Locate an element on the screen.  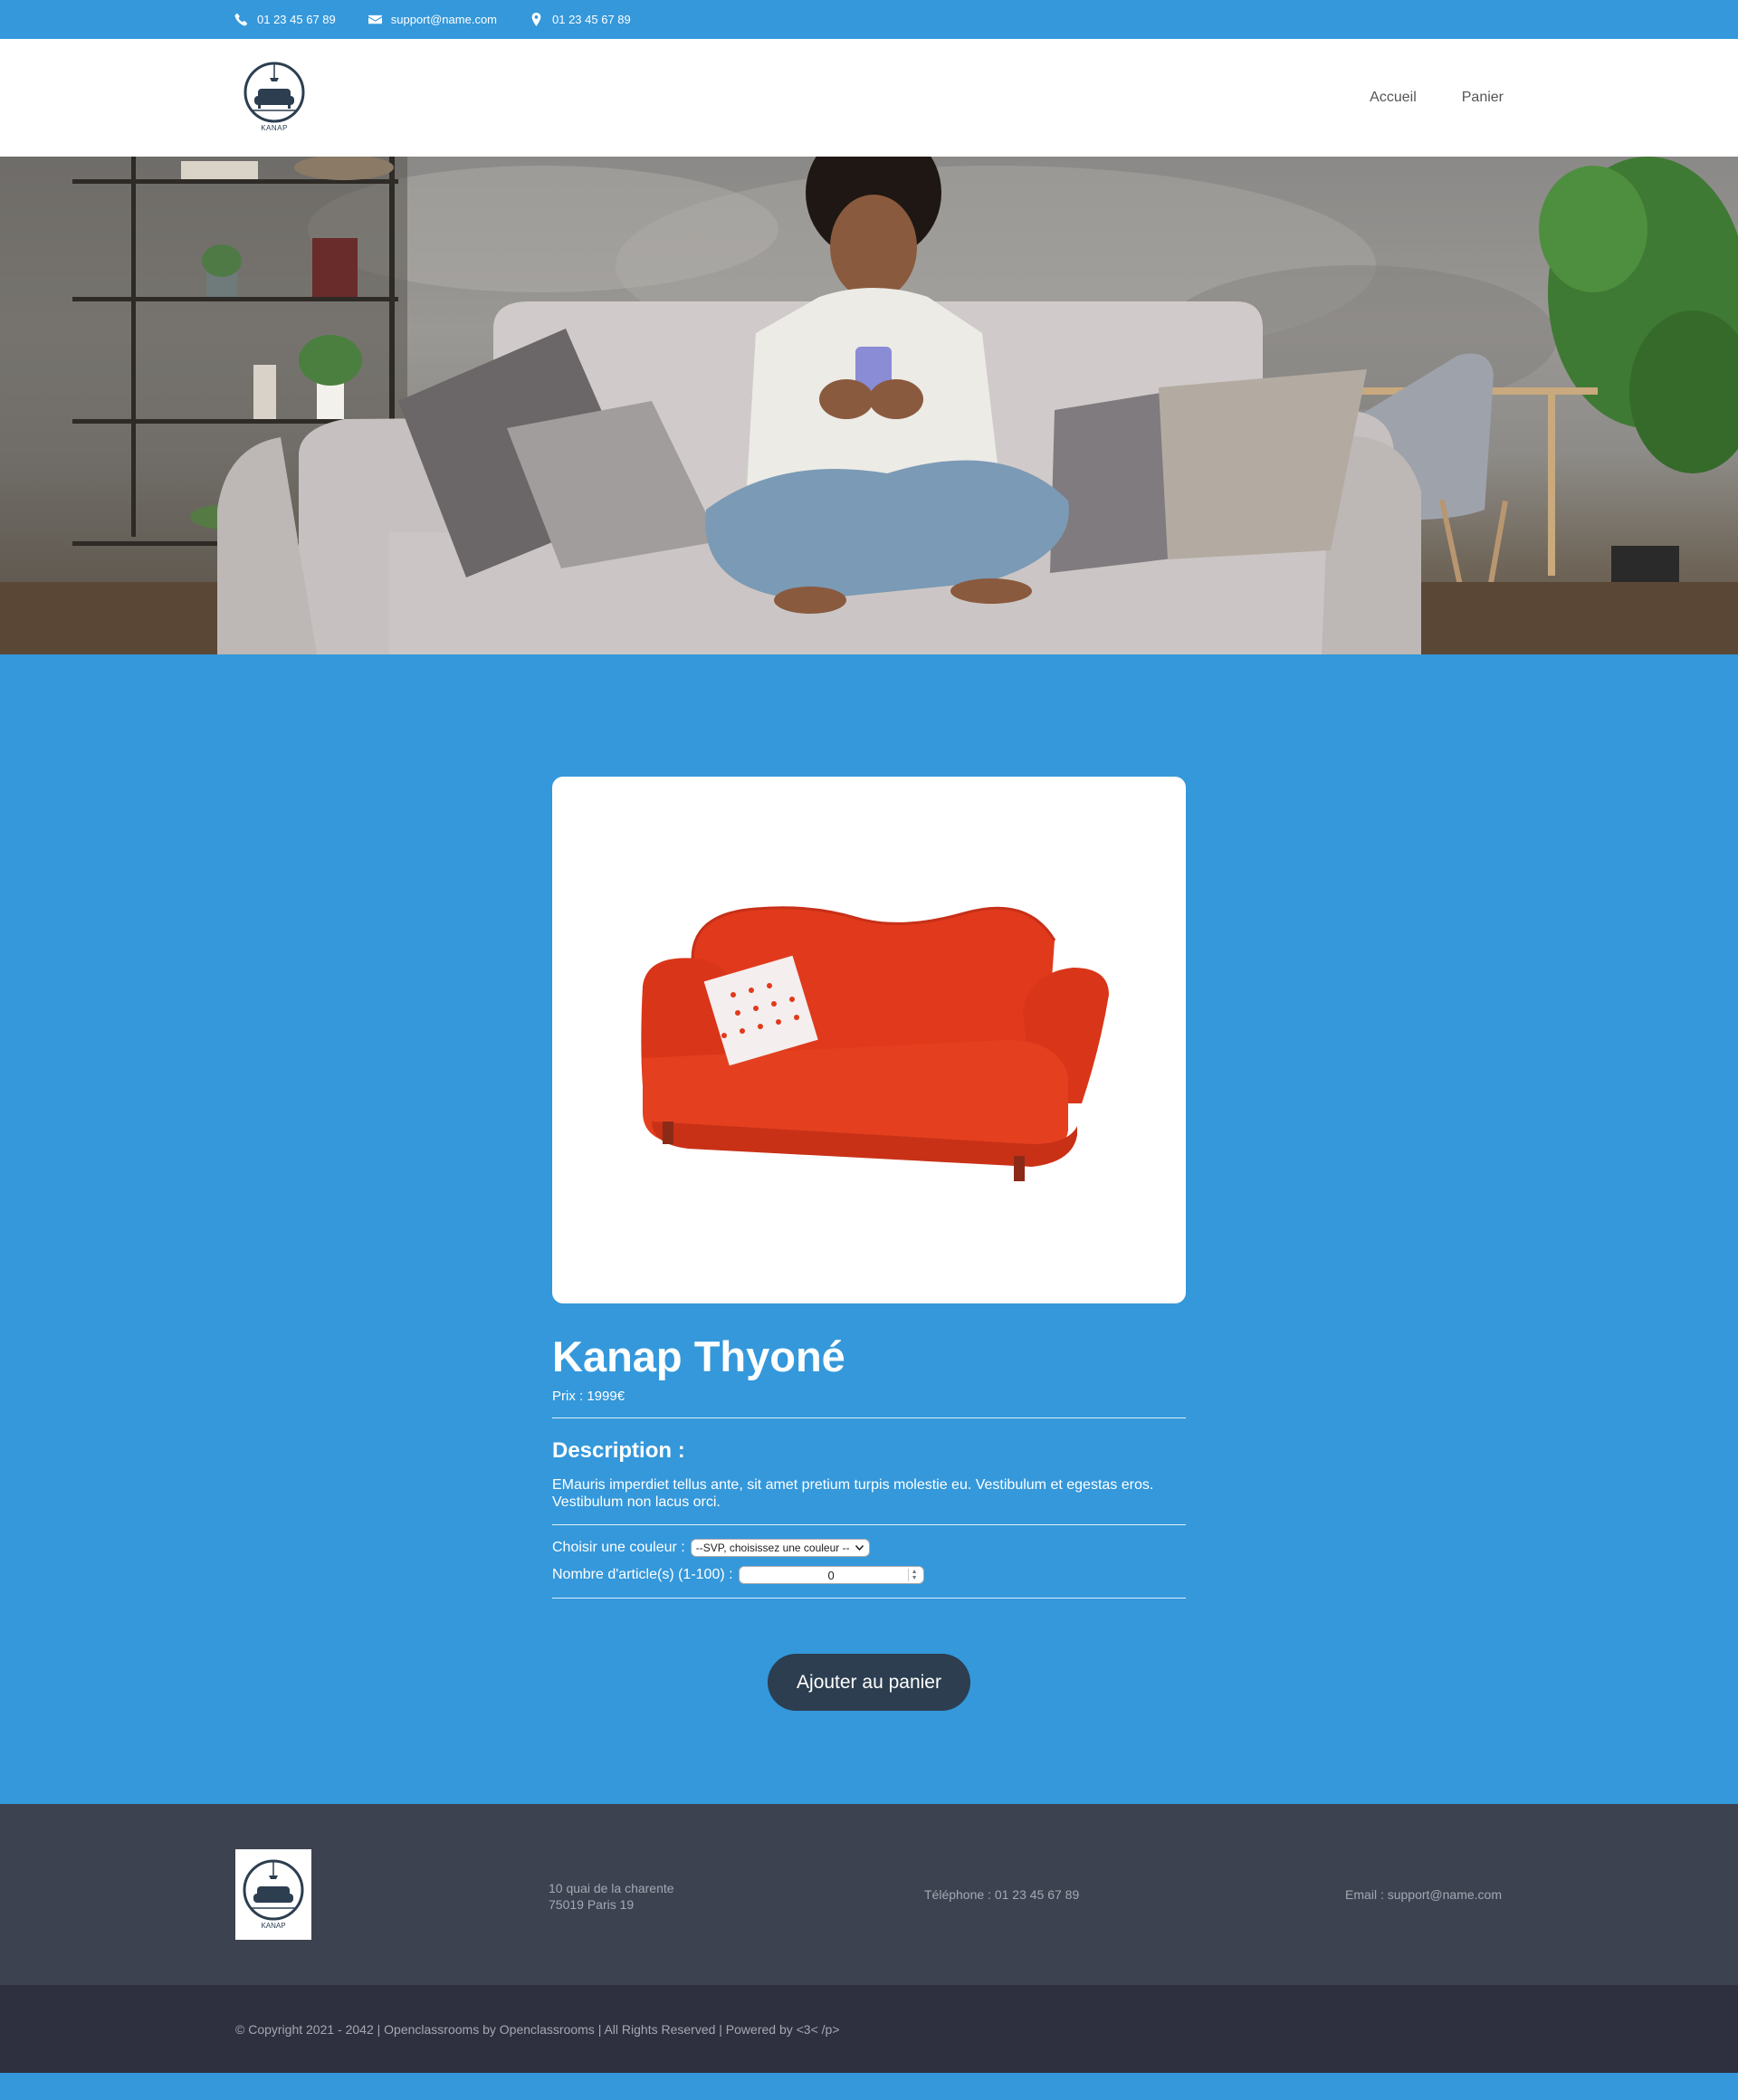
color-select: --SVP, choisissez une couleur -- is located at coordinates (780, 1548).